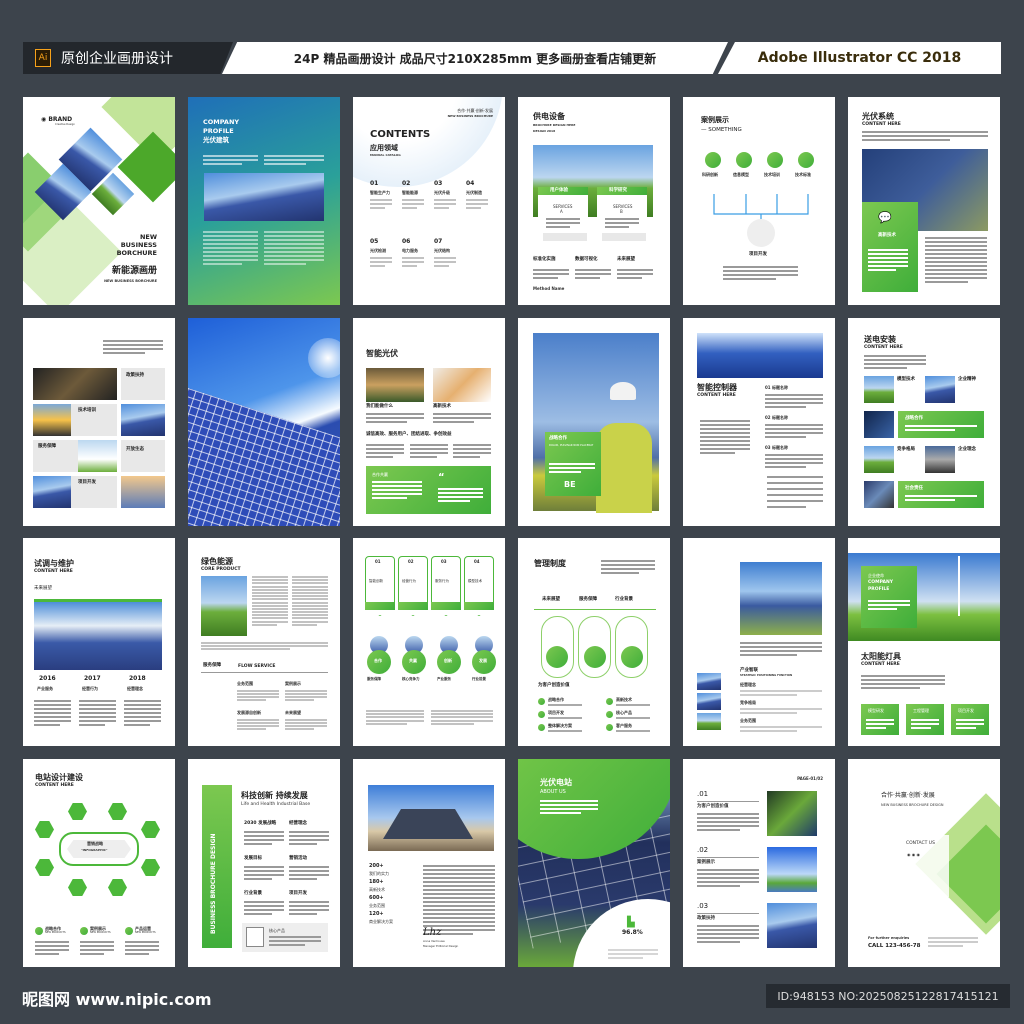  I want to click on text: NEW BUSINESS BROCHURE DESIGN, so click(912, 805).